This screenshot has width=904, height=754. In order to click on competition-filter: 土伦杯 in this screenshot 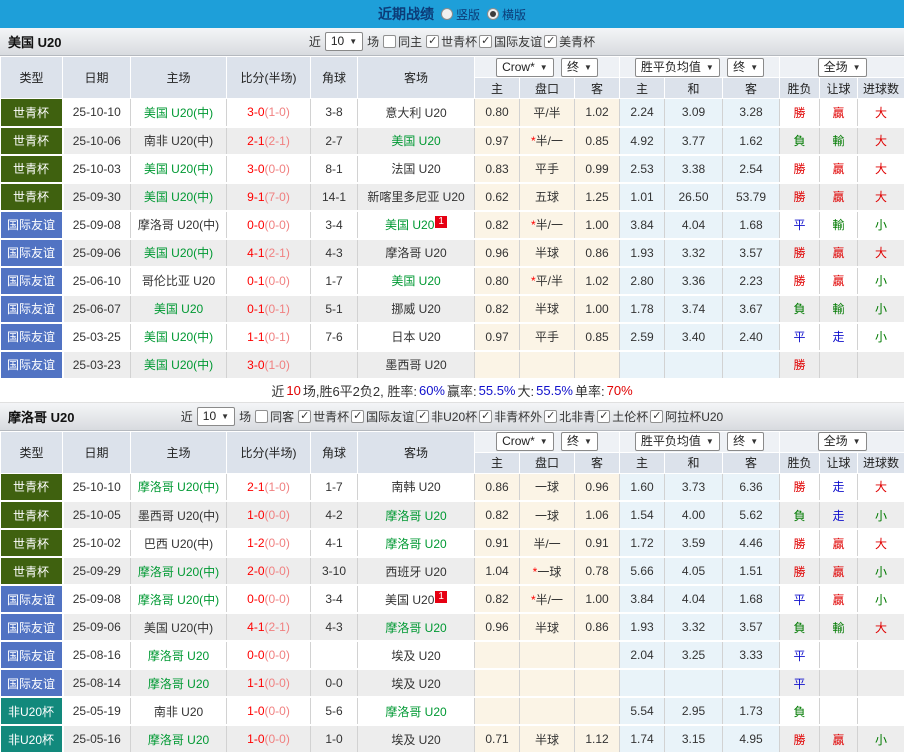, I will do `click(622, 416)`.